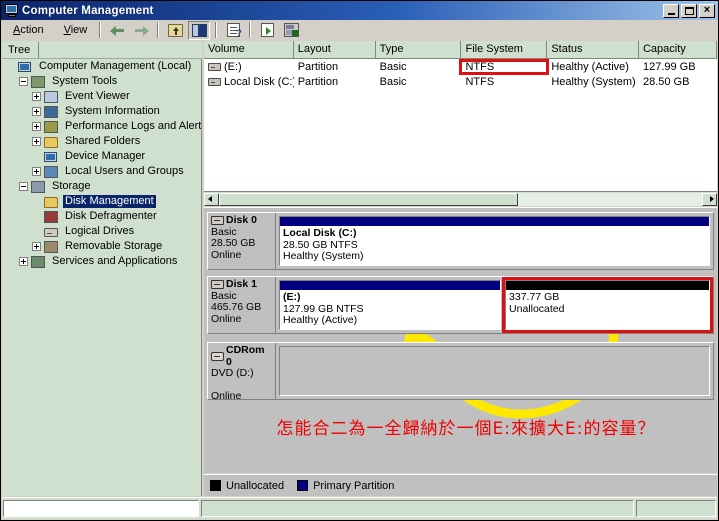 The image size is (719, 521). What do you see at coordinates (676, 508) in the screenshot?
I see `status-panel-right` at bounding box center [676, 508].